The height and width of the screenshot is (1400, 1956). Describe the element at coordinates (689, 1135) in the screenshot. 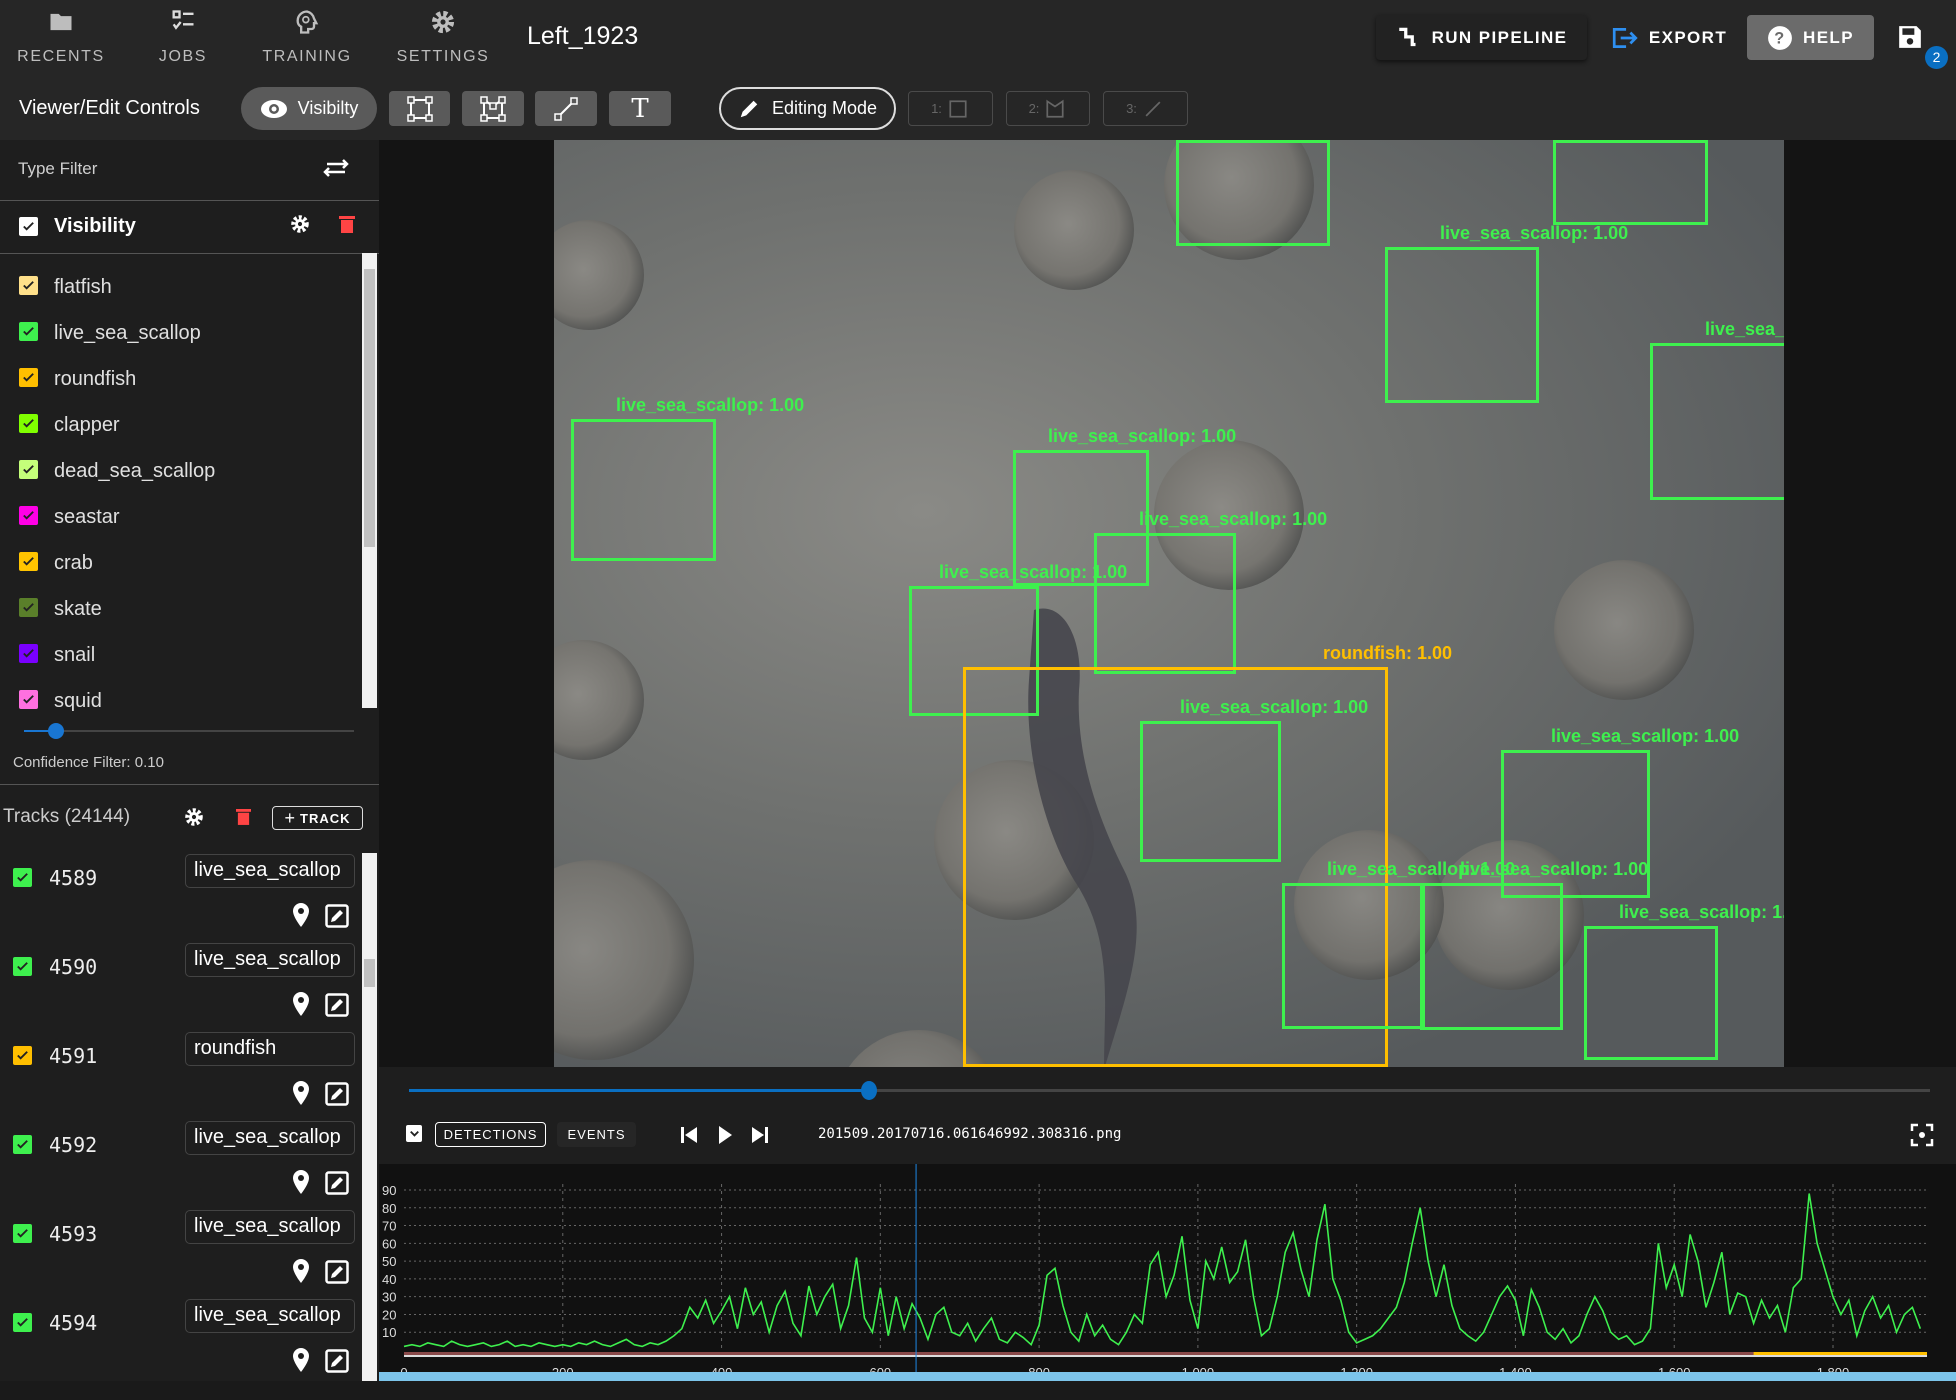

I see `skip-previous-icon` at that location.